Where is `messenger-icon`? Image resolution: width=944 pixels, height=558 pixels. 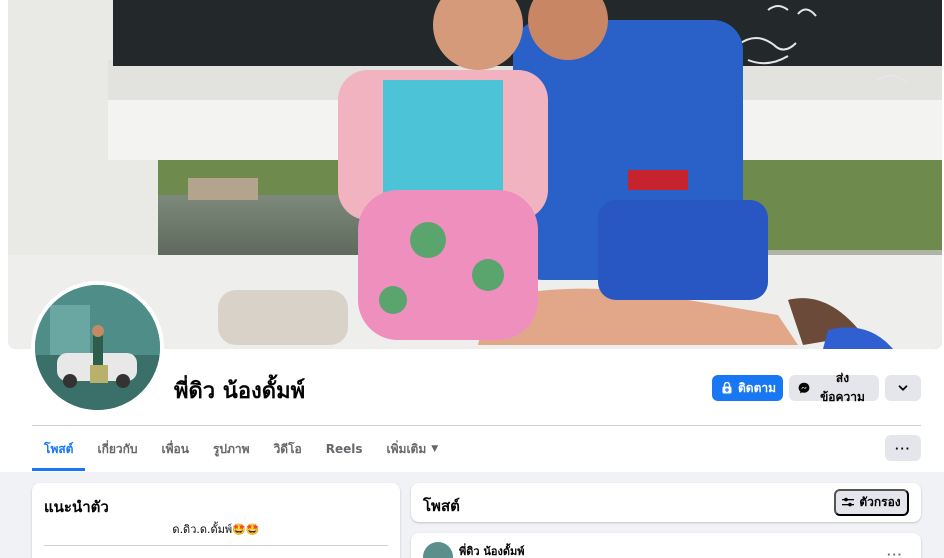
messenger-icon is located at coordinates (804, 388).